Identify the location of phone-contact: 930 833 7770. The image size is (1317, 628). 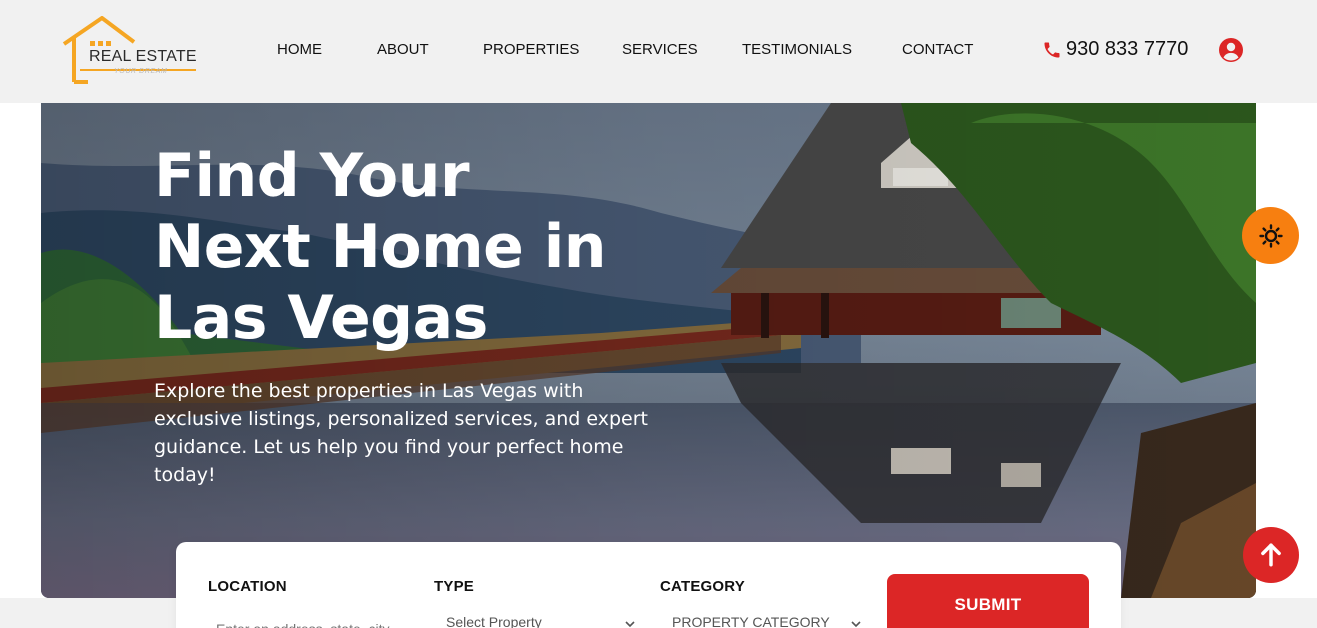
(1115, 49).